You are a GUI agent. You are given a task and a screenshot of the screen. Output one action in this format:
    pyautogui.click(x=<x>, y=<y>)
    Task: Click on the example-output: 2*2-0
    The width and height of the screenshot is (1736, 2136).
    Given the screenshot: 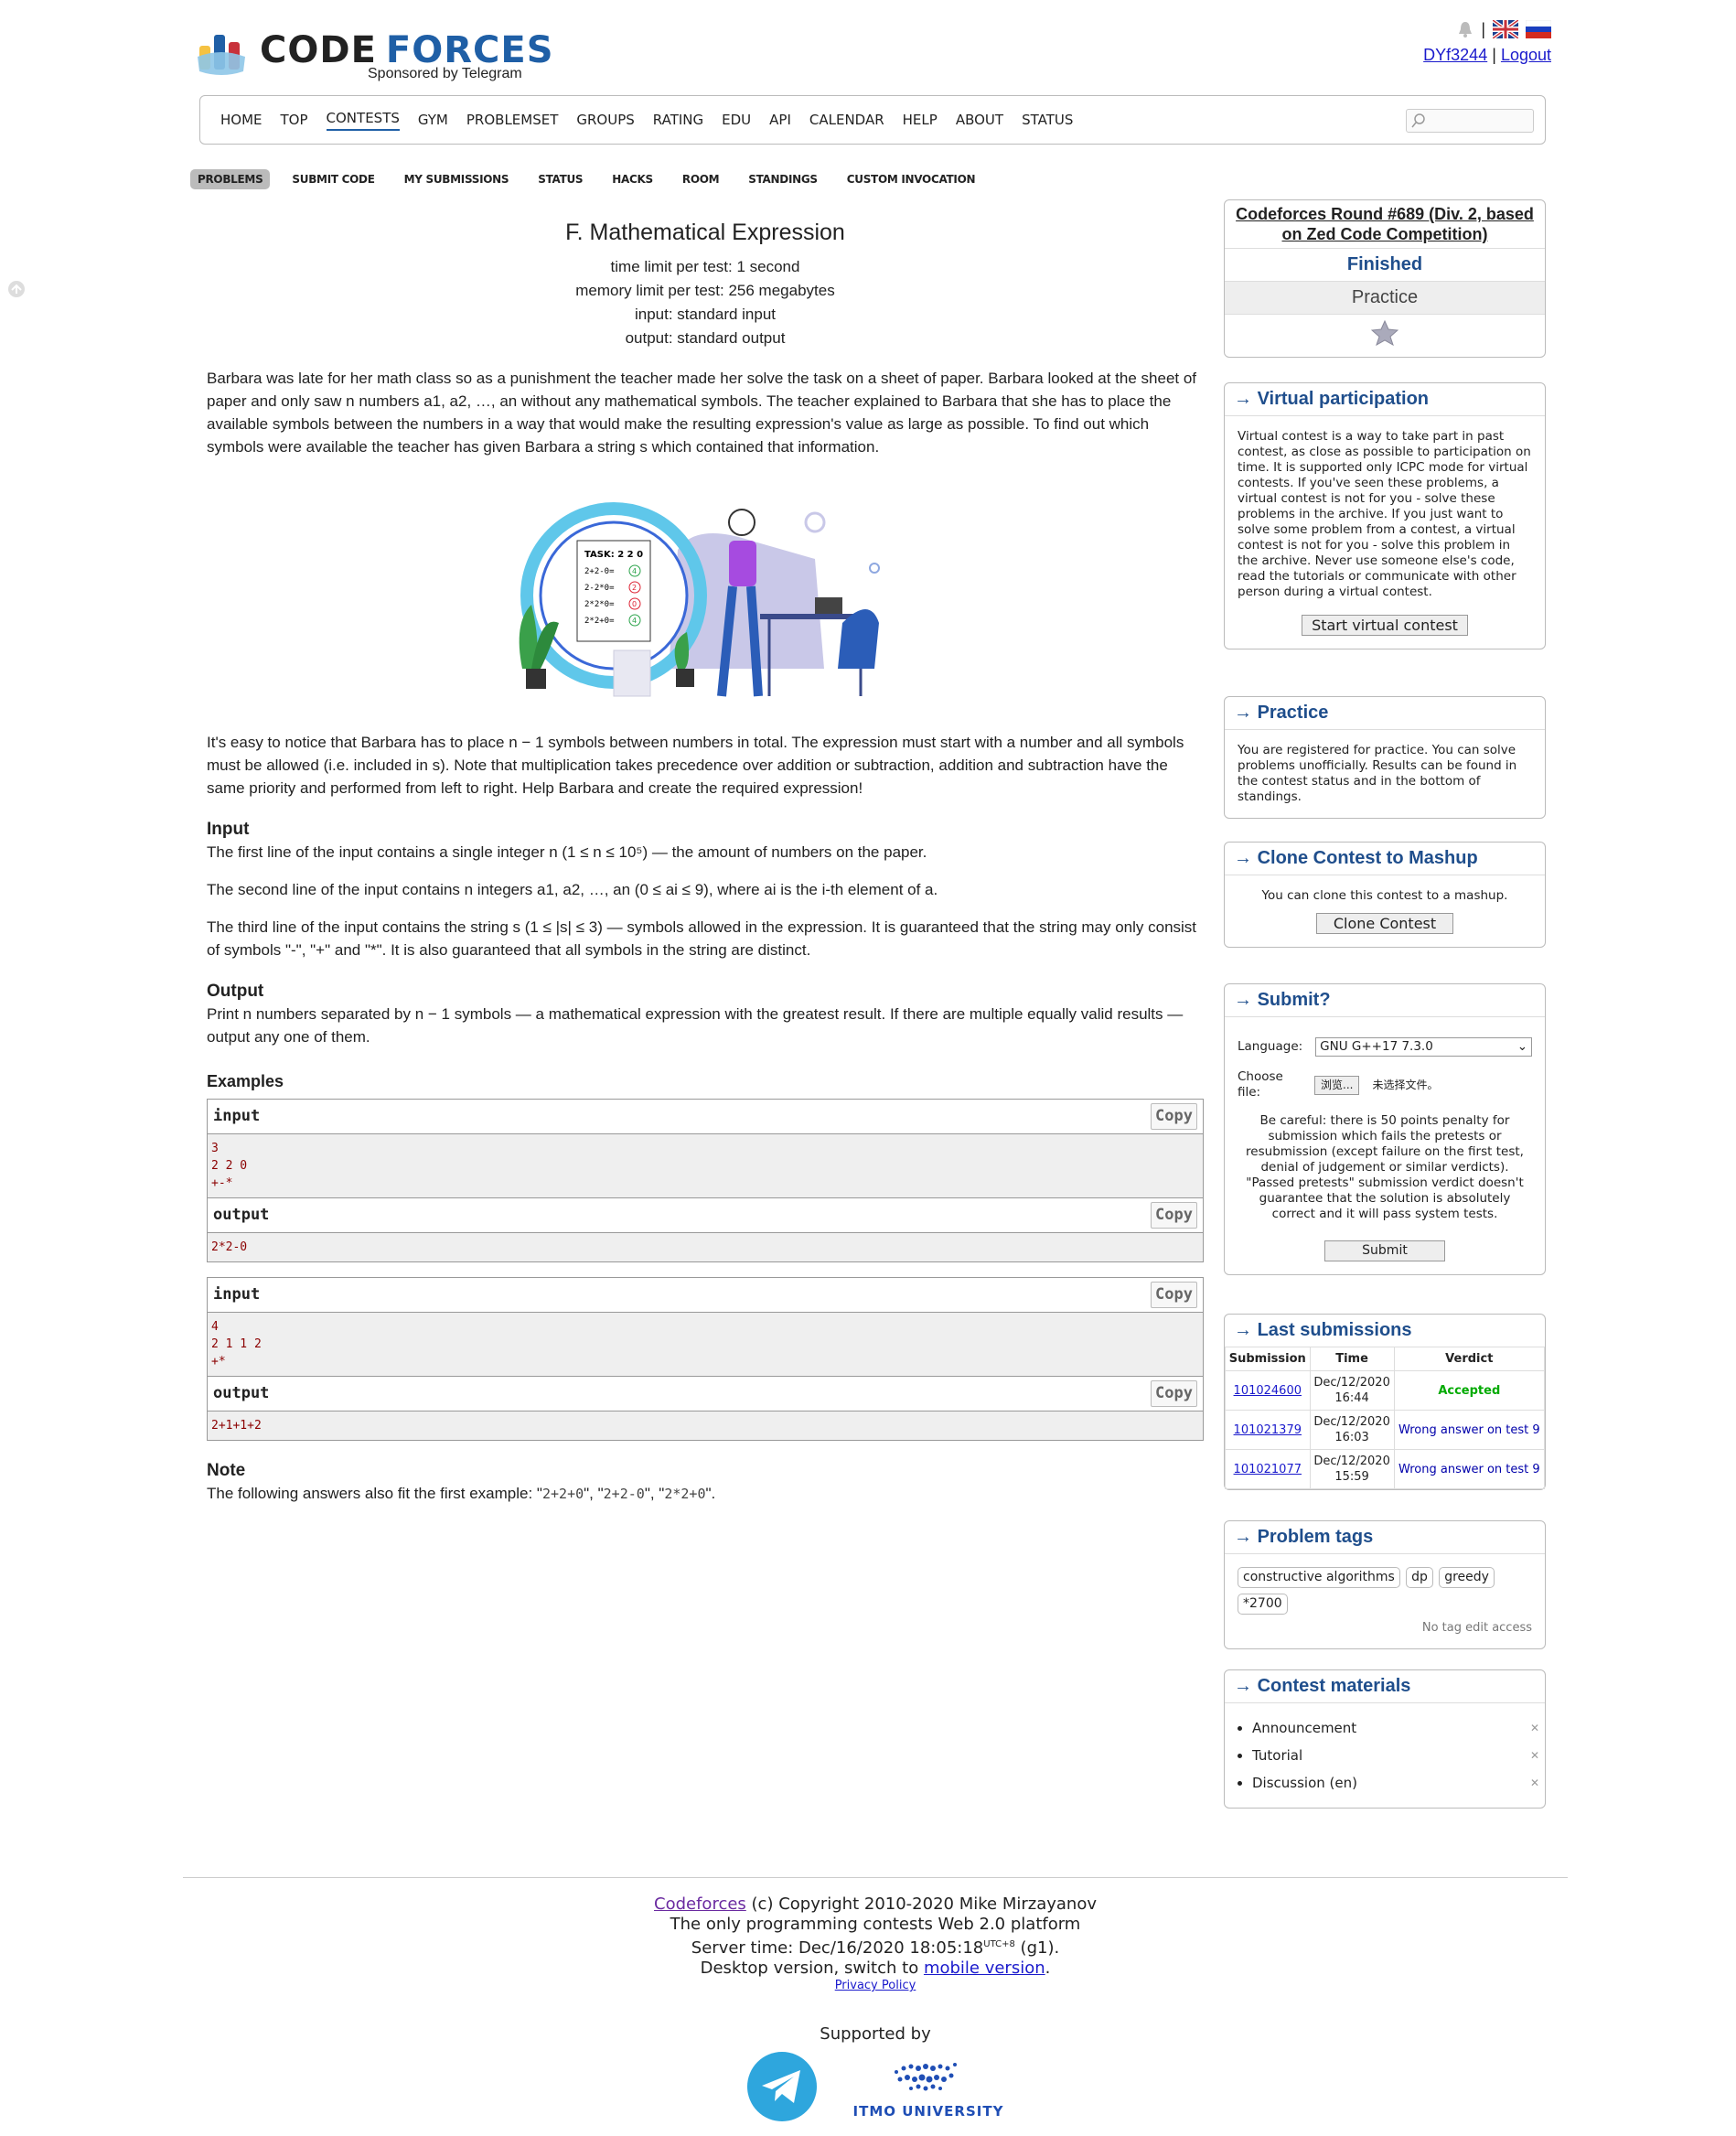 What is the action you would take?
    pyautogui.click(x=705, y=1247)
    